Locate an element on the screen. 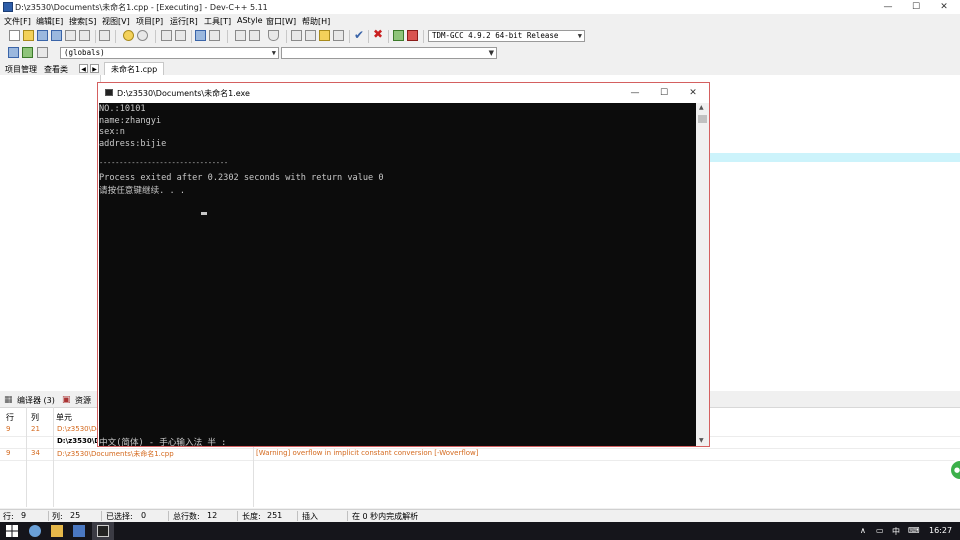 The height and width of the screenshot is (540, 960). menu-help: 帮助[H] is located at coordinates (316, 21).